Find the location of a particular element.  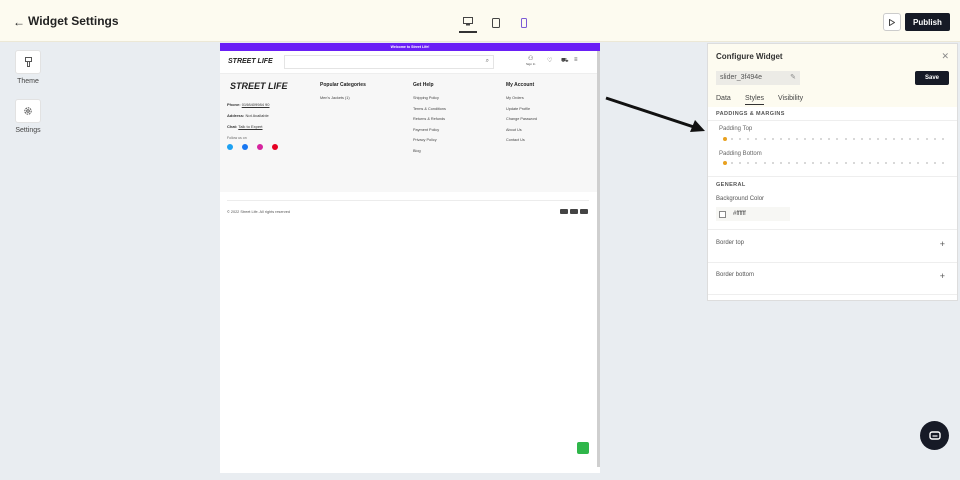

footer-link: My Orders is located at coordinates (521, 98).